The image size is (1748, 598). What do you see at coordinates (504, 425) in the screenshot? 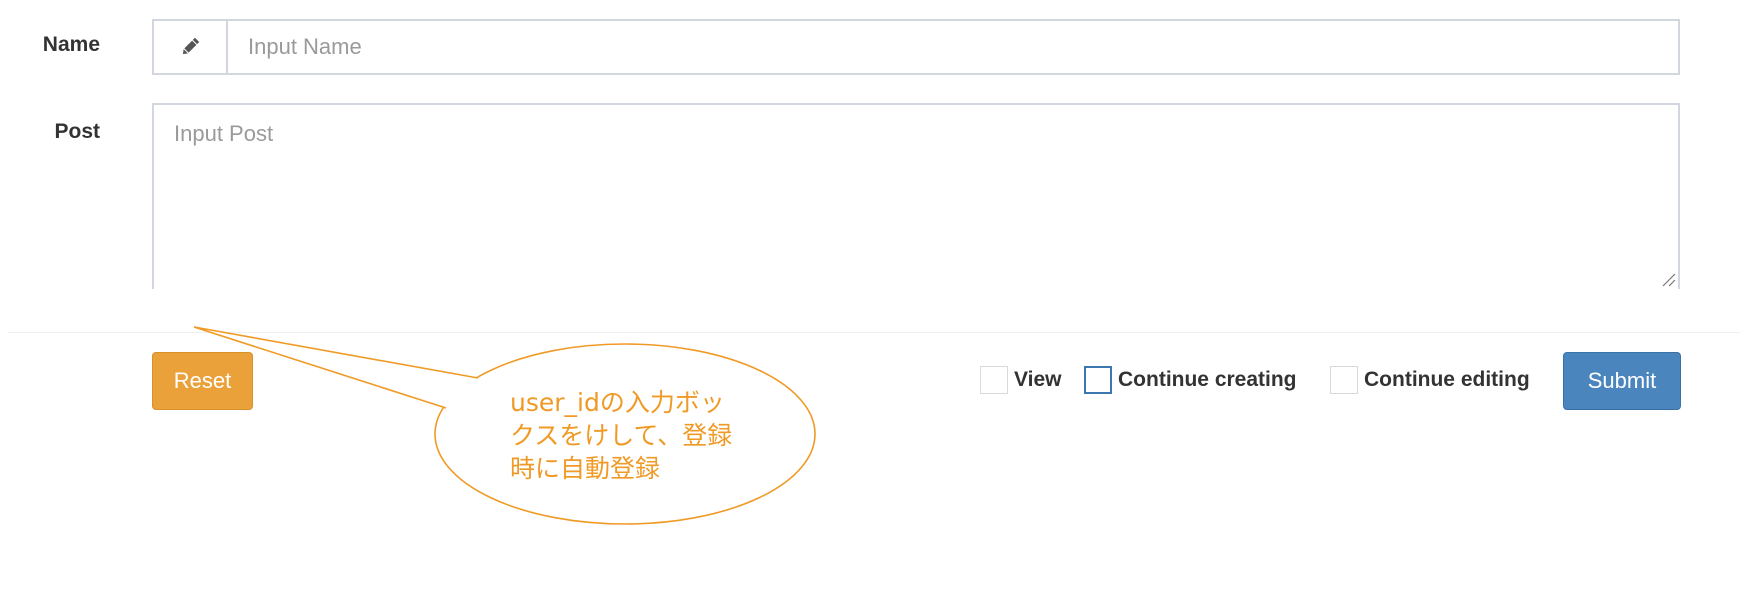
I see `callout-balloon` at bounding box center [504, 425].